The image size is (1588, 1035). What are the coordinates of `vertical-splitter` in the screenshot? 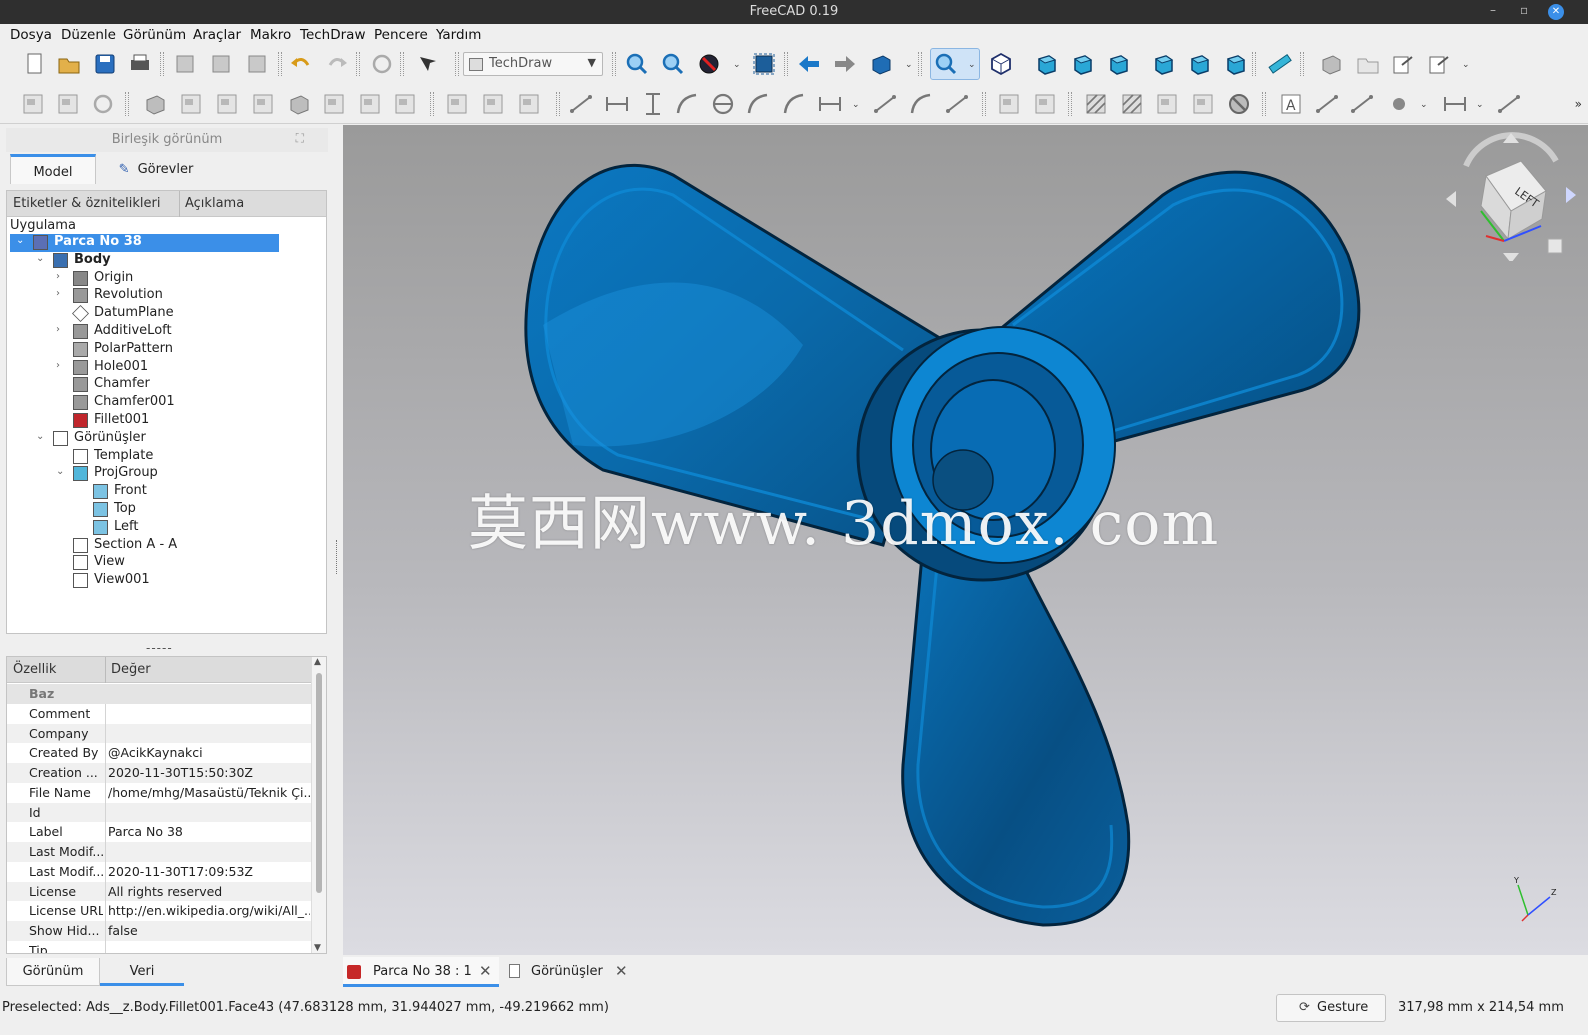 It's located at (337, 557).